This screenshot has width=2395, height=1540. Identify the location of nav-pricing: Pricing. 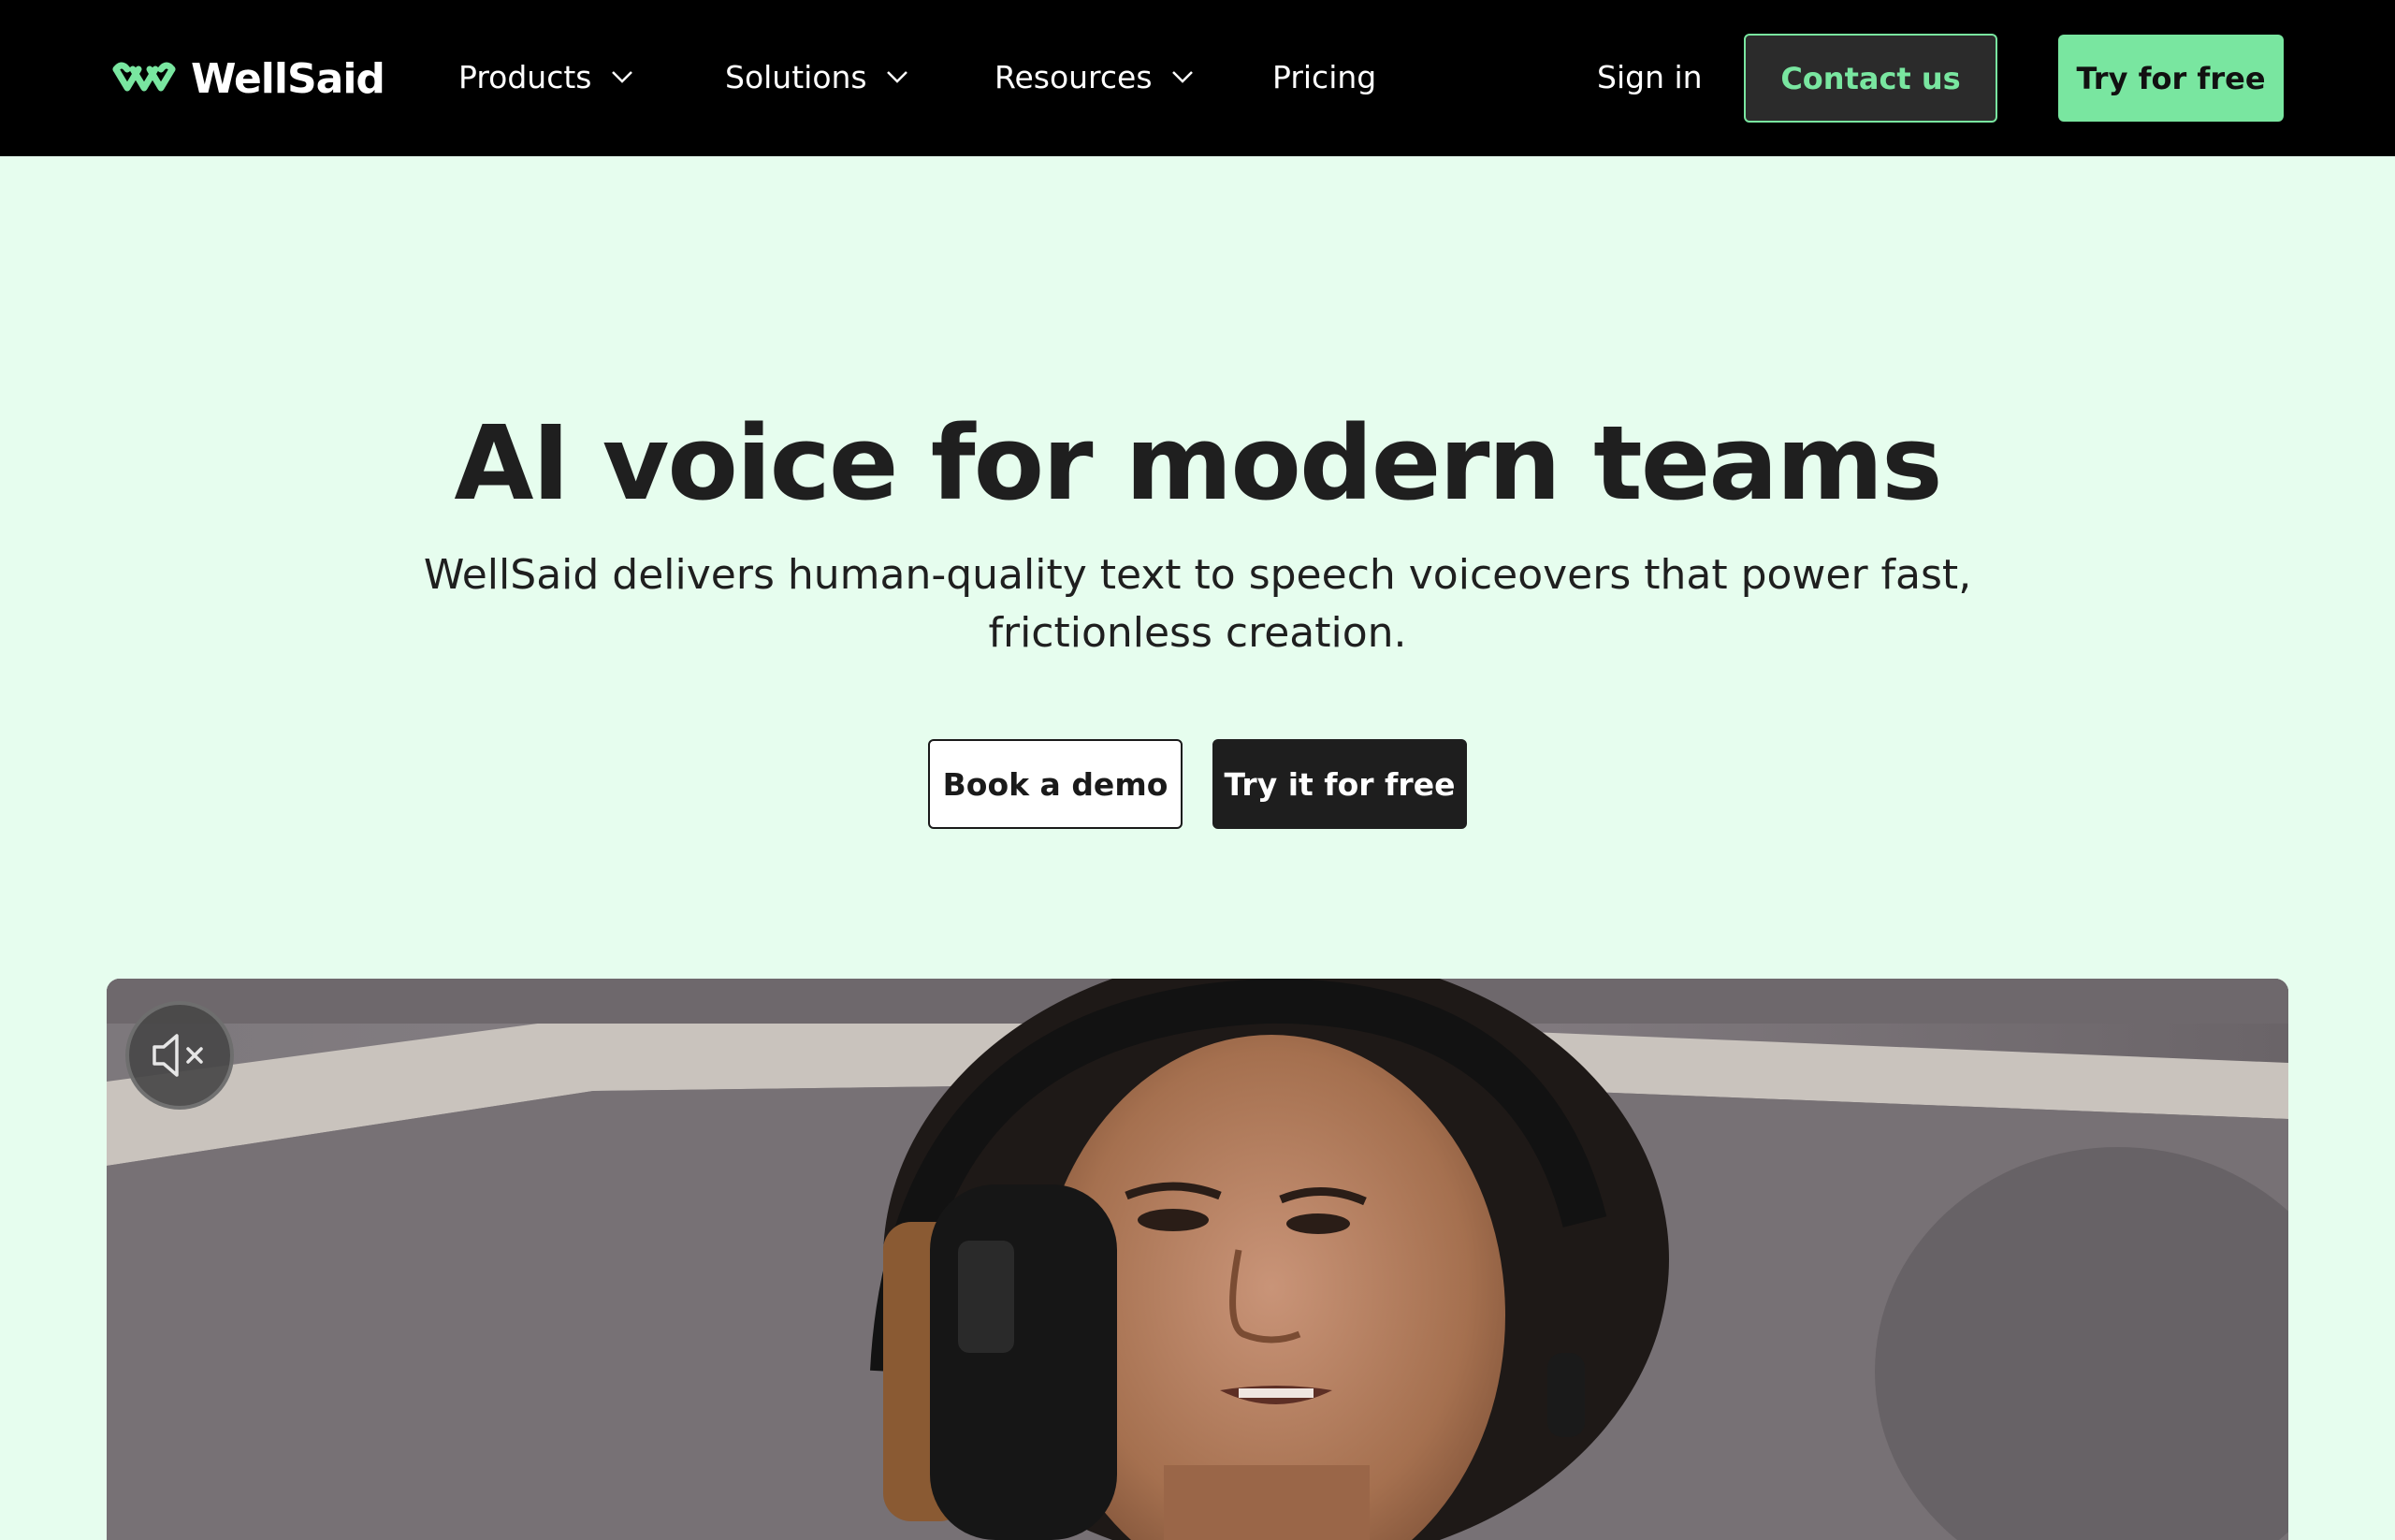
(1324, 77).